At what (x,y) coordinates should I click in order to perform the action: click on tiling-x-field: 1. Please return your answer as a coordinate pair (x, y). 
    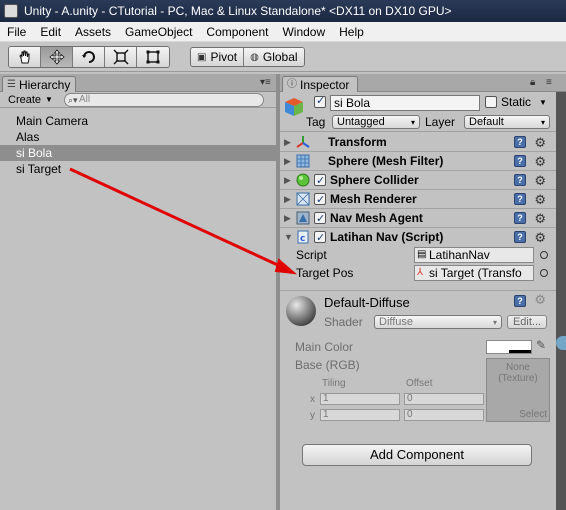
    Looking at the image, I should click on (360, 399).